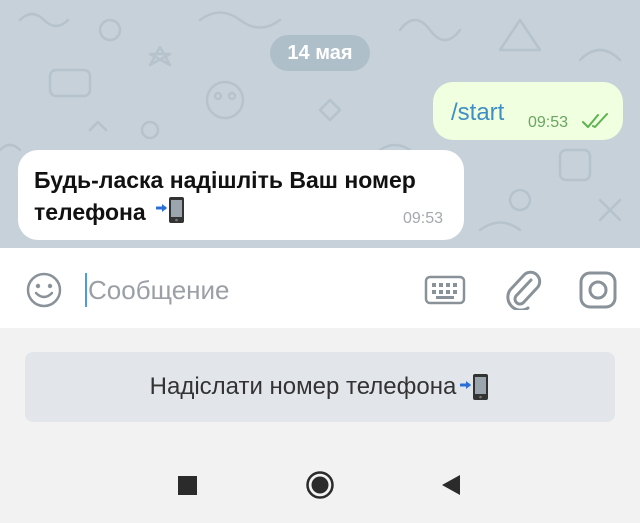 Image resolution: width=640 pixels, height=523 pixels. Describe the element at coordinates (225, 196) in the screenshot. I see `incoming-message-text: Будь-ласка надішліть Ваш номер телефона` at that location.